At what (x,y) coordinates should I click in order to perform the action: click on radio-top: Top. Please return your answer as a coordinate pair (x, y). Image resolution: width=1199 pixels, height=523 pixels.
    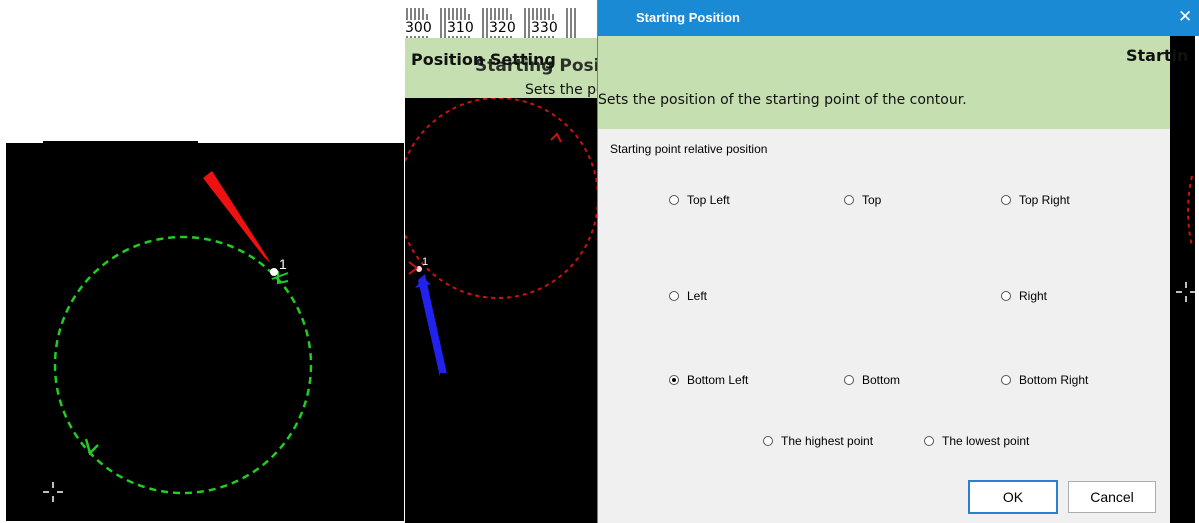
    Looking at the image, I should click on (862, 200).